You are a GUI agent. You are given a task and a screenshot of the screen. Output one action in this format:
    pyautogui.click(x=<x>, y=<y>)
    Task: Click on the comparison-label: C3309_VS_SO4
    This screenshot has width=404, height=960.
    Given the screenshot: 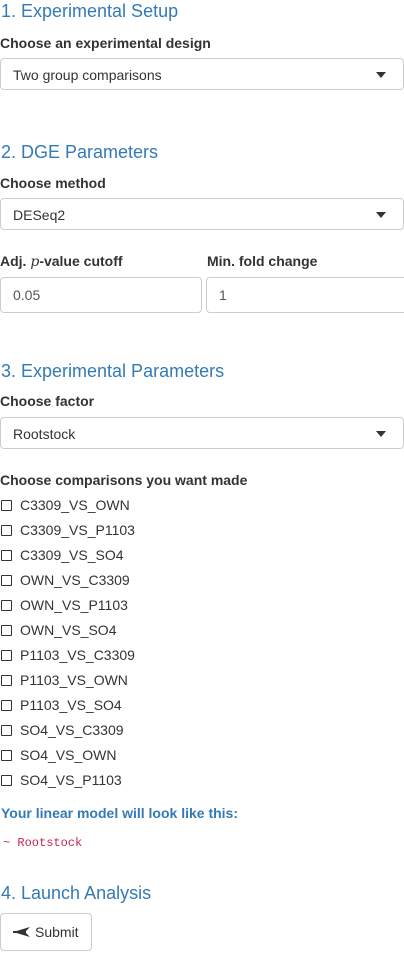 What is the action you would take?
    pyautogui.click(x=72, y=555)
    